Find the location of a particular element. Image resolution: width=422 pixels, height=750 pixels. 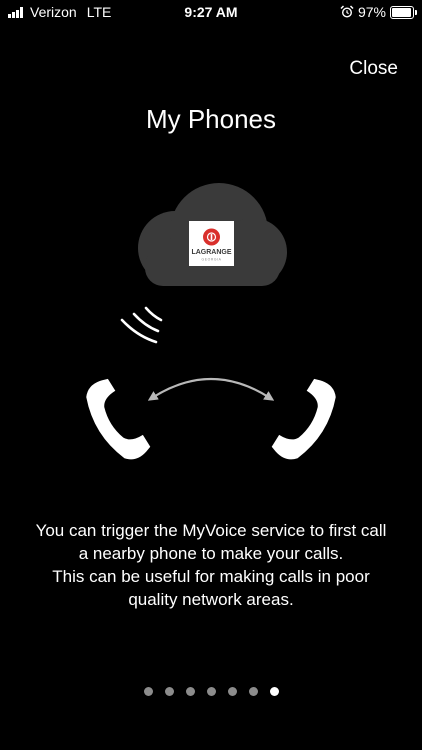

lagrange-logo-icon: LAGRANGE GEORGIA is located at coordinates (211, 245).